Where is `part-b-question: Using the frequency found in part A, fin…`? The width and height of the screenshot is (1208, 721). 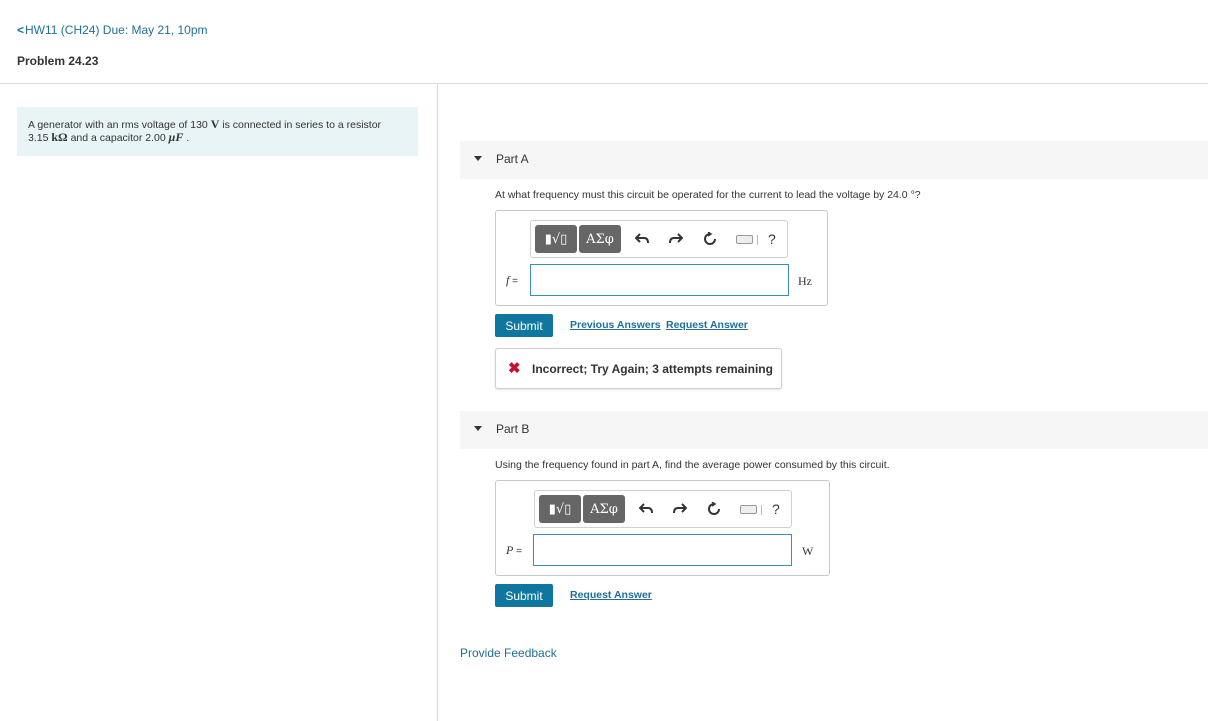 part-b-question: Using the frequency found in part A, fin… is located at coordinates (692, 465).